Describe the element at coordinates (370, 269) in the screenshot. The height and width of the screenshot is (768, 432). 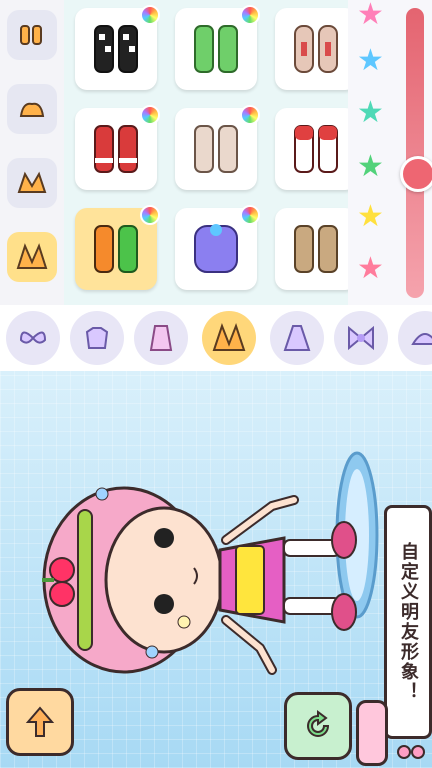
I see `color-star-red: ★` at that location.